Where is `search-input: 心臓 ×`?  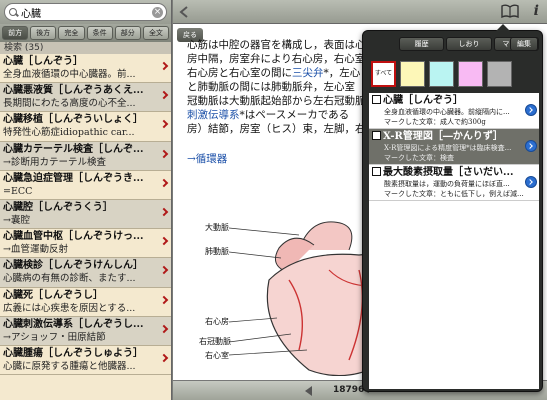
search-input: 心臓 × is located at coordinates (85, 12).